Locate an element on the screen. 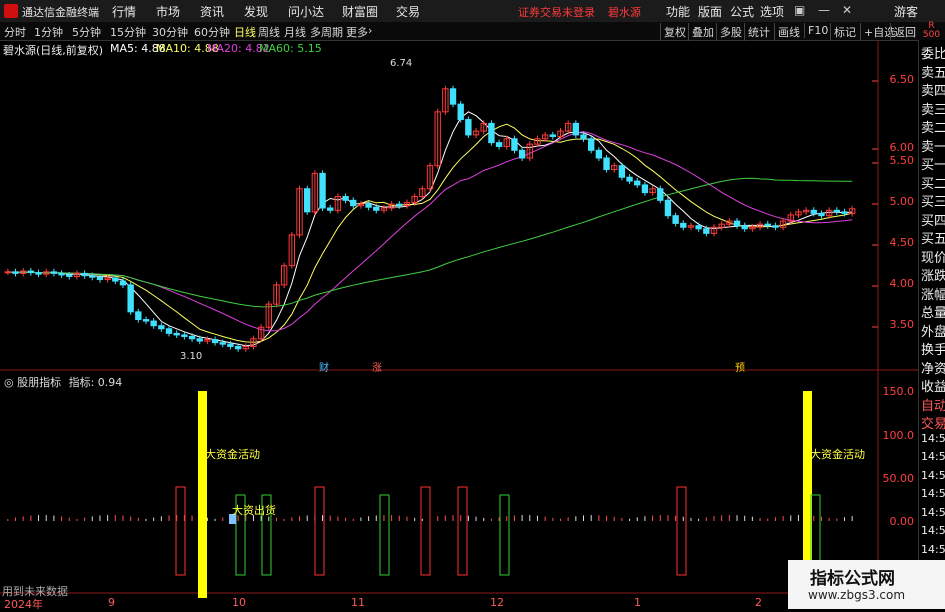 The width and height of the screenshot is (945, 612). btn-stats: 统计 is located at coordinates (758, 32).